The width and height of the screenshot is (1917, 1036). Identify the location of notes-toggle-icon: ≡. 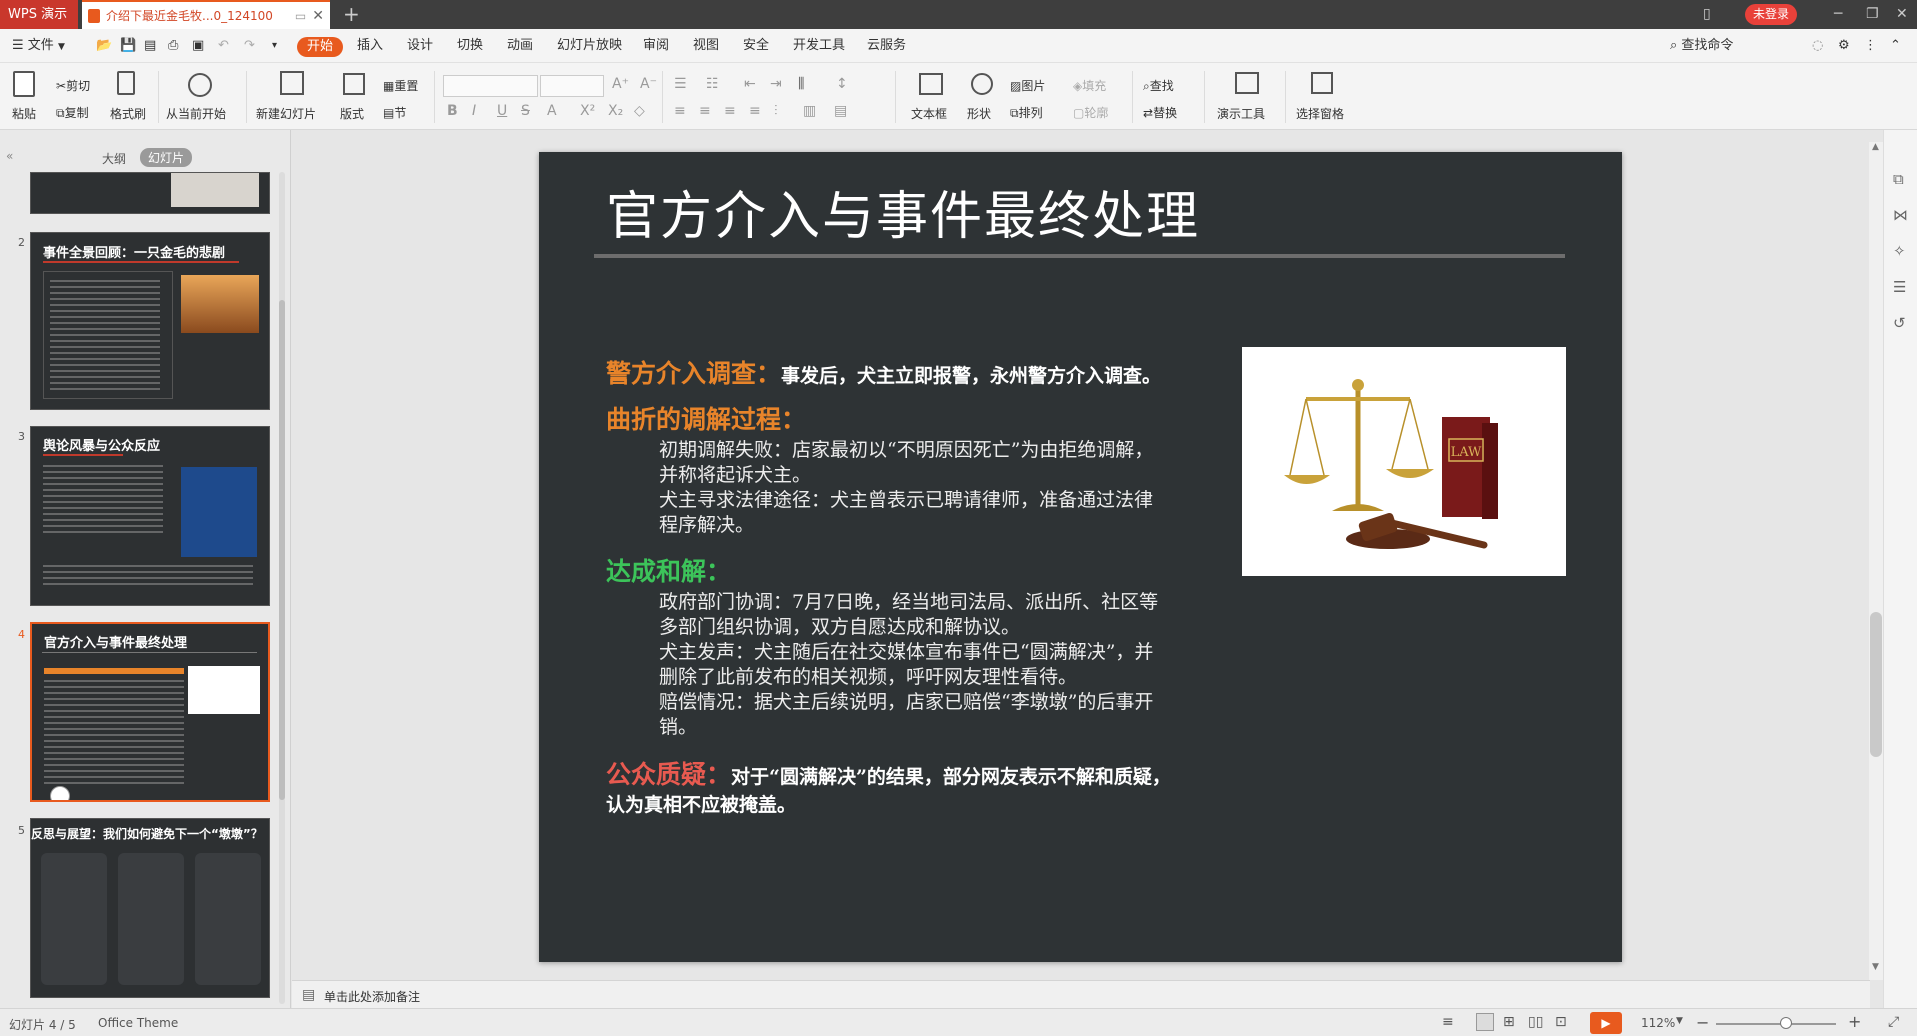
(1448, 1022).